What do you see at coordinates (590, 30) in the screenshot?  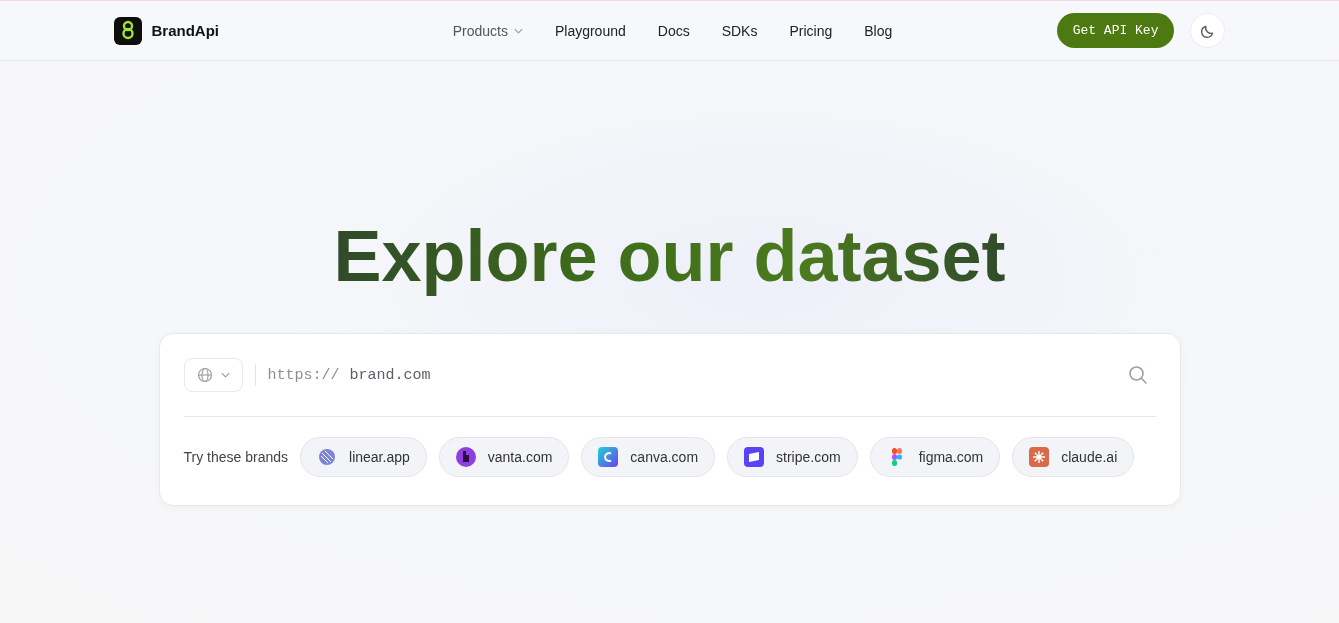 I see `nav-link: Playground` at bounding box center [590, 30].